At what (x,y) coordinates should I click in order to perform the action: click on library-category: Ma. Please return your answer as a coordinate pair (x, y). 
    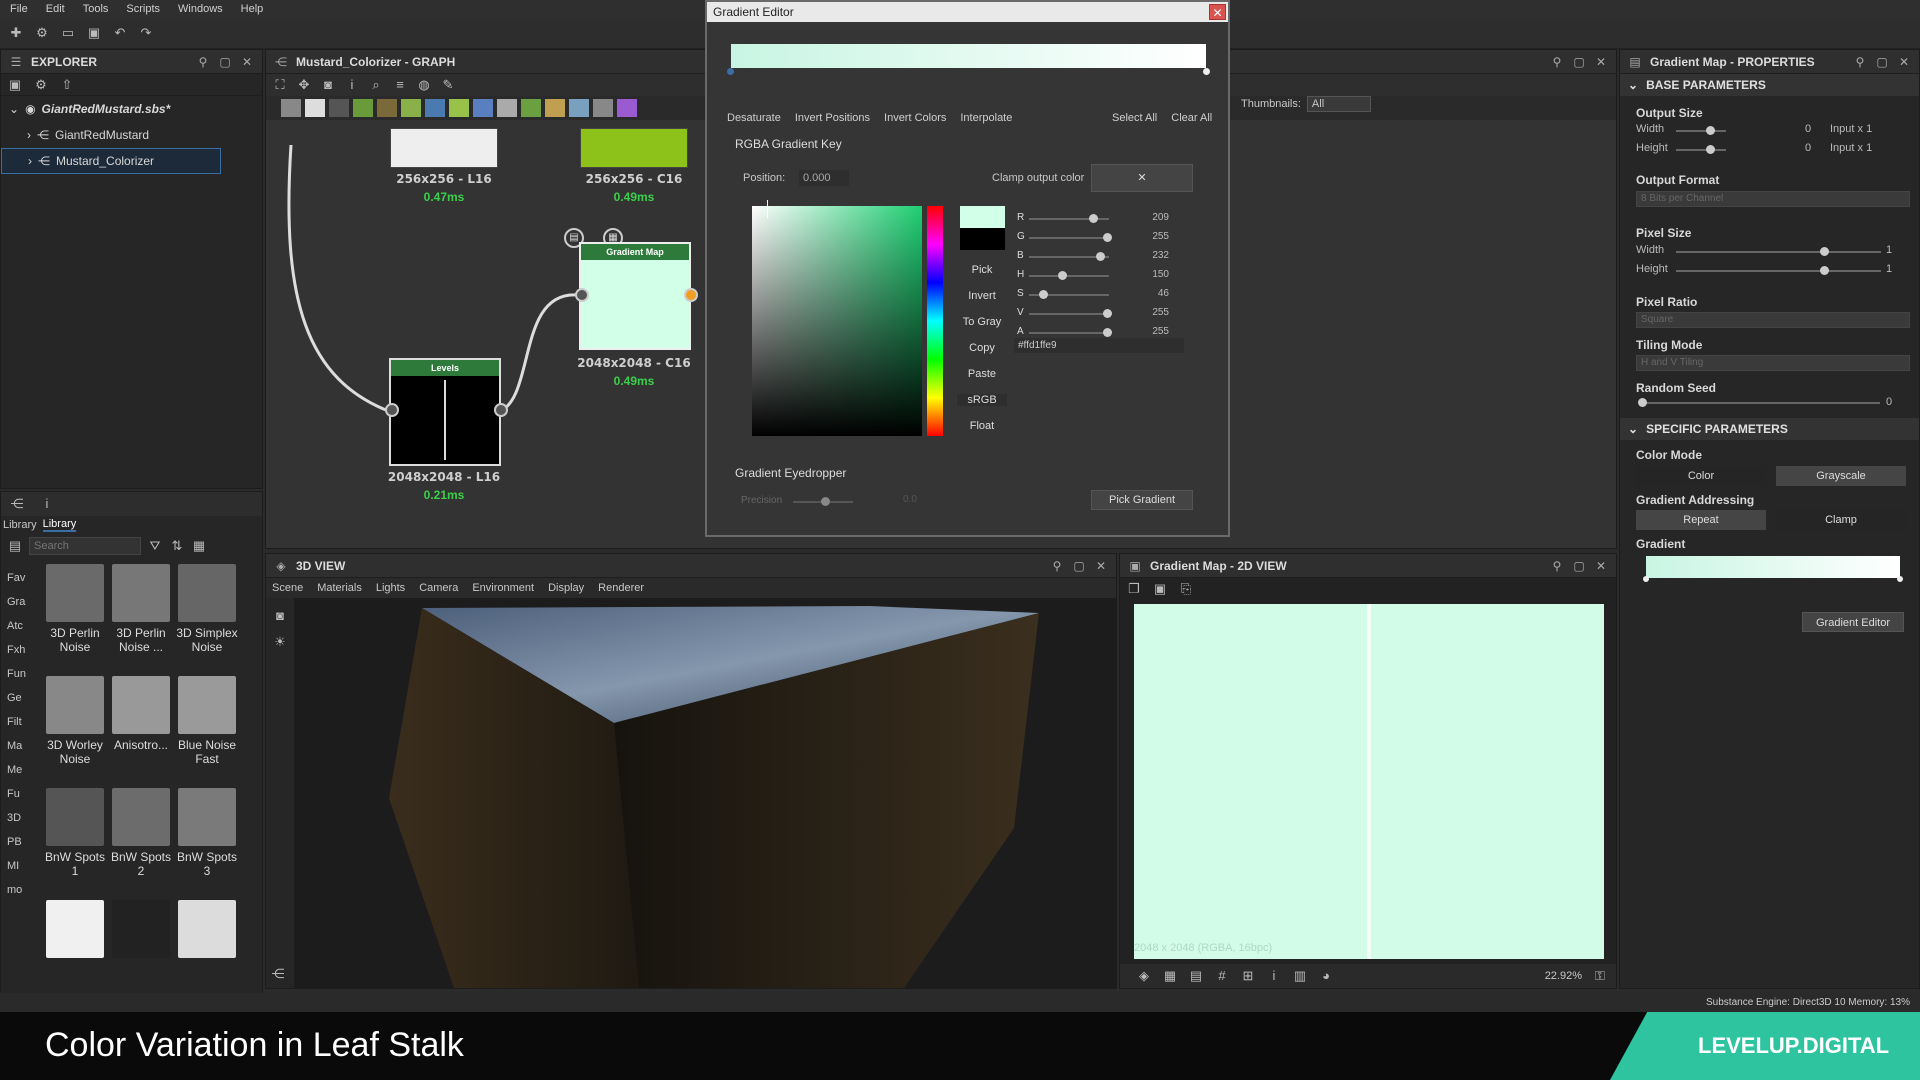
    Looking at the image, I should click on (14, 746).